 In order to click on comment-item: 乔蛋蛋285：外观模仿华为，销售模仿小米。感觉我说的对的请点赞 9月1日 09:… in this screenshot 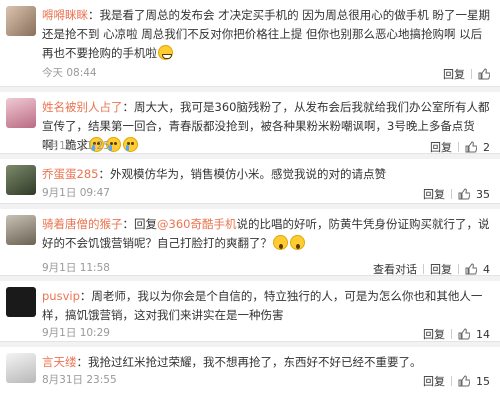, I will do `click(250, 179)`.